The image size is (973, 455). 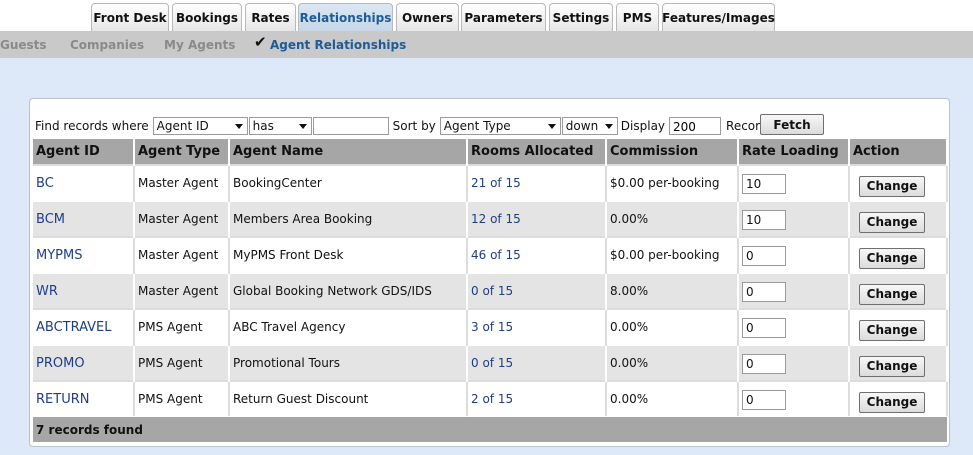 What do you see at coordinates (672, 152) in the screenshot?
I see `header-commission: Commission` at bounding box center [672, 152].